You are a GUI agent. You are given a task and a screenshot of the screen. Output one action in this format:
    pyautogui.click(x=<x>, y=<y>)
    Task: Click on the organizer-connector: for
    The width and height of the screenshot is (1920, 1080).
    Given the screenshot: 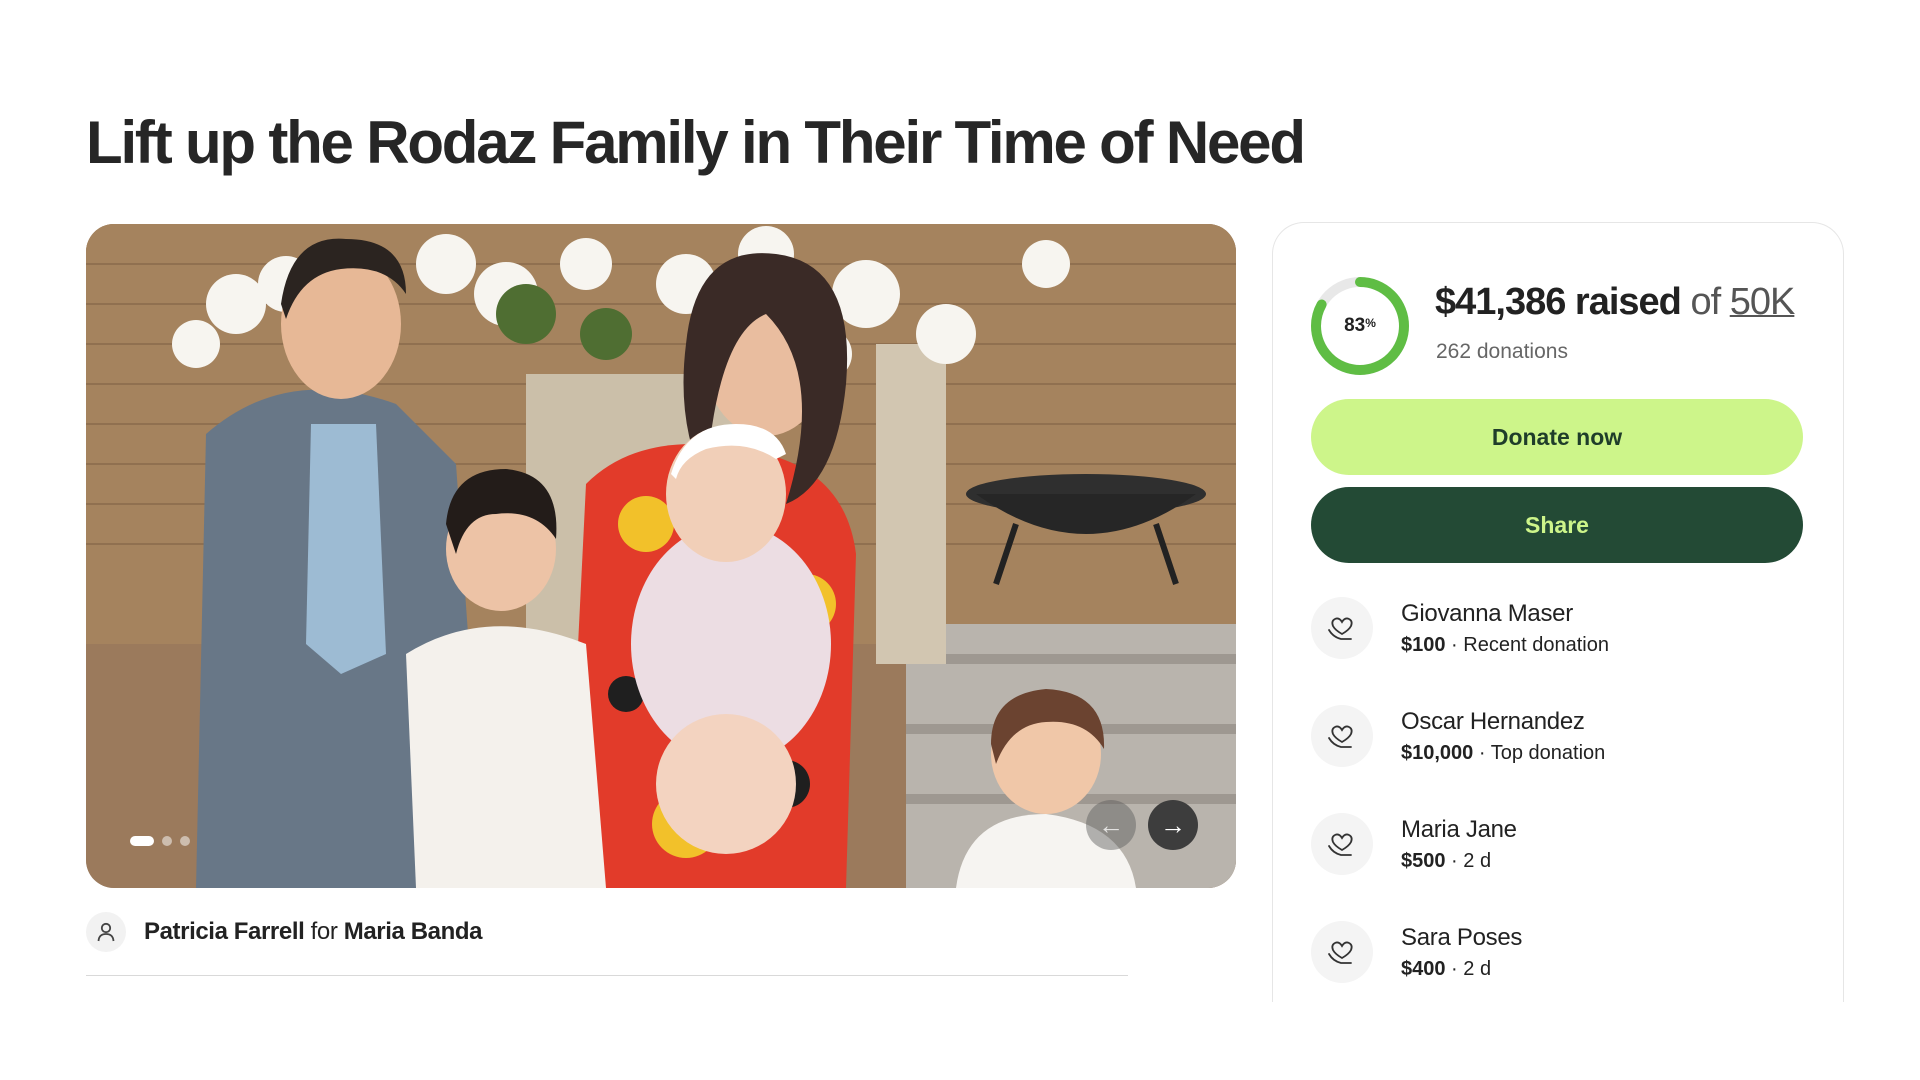 What is the action you would take?
    pyautogui.click(x=324, y=931)
    